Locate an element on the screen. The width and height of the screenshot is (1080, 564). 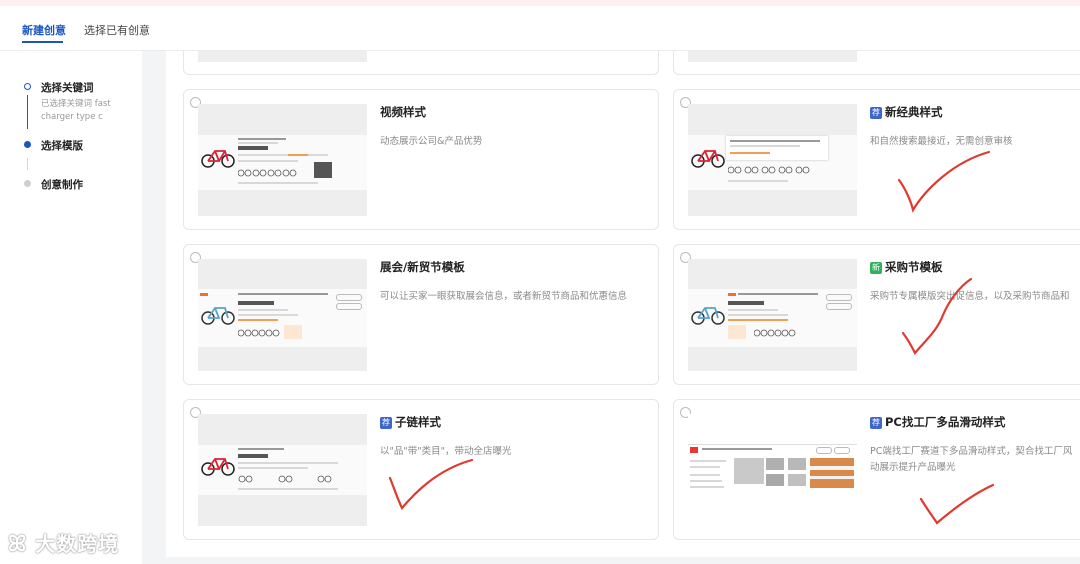
step-pending-icon is located at coordinates (27, 183).